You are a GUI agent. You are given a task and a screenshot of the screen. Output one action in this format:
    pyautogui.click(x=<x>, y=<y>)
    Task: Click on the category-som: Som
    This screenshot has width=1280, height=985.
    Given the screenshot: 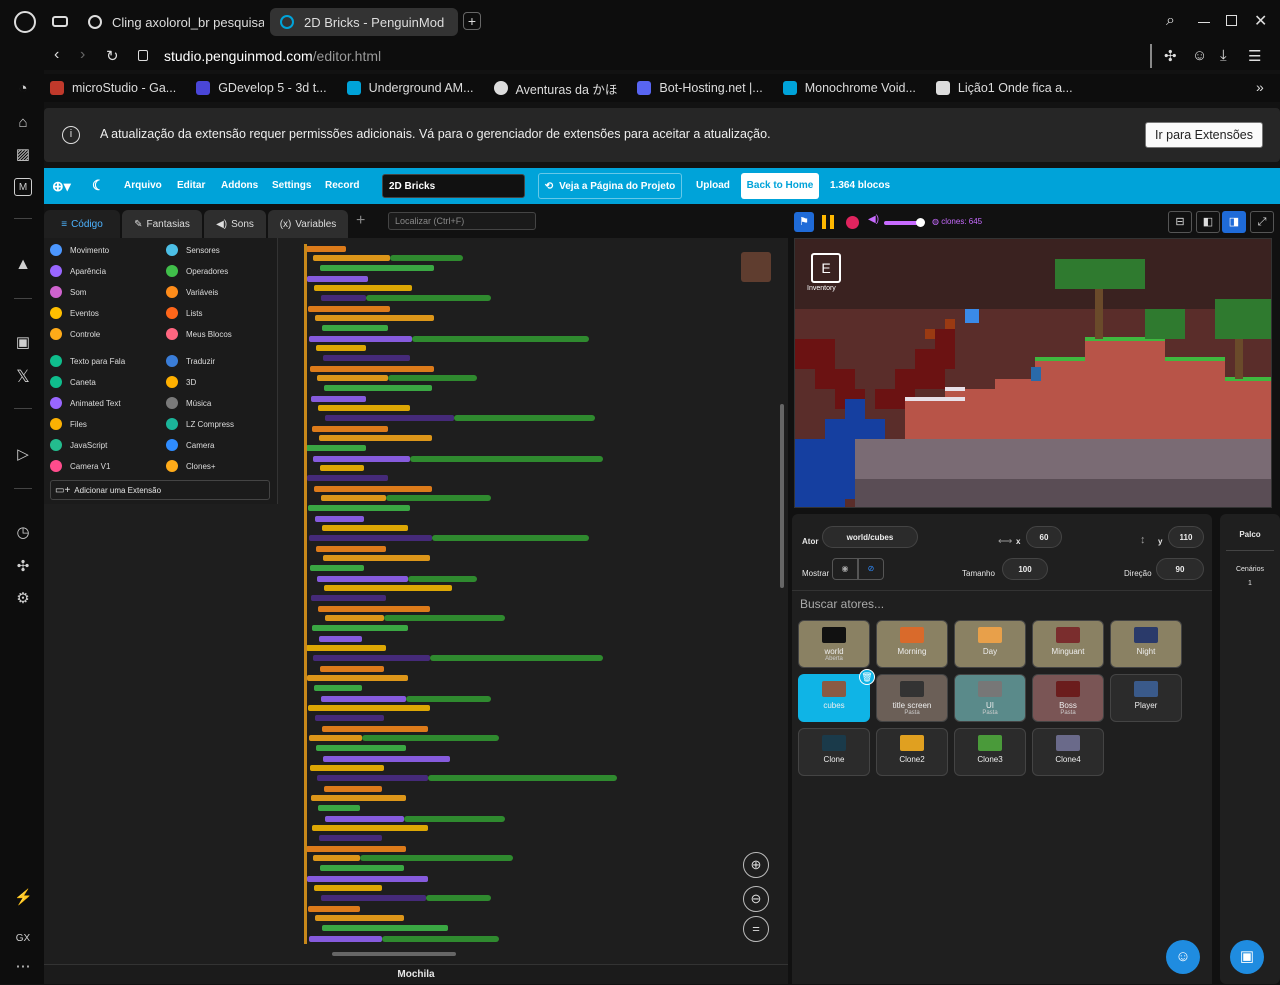 What is the action you would take?
    pyautogui.click(x=68, y=292)
    